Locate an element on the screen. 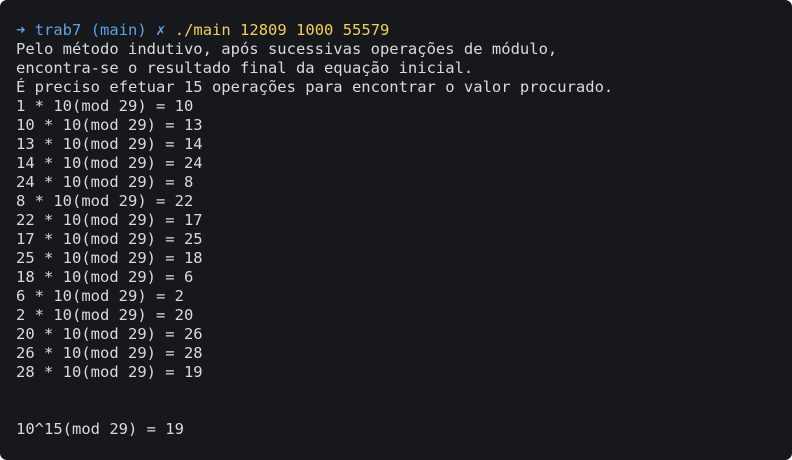 This screenshot has width=792, height=460. output-step-line: 17 * 10(mod 29) = 25 is located at coordinates (109, 239).